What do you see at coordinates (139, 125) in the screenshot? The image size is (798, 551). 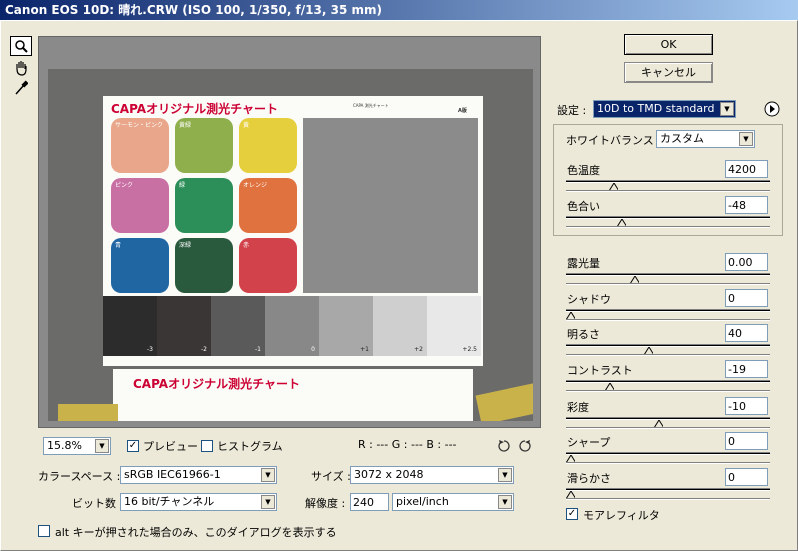 I see `color-patch-label: サーモン・ピンク` at bounding box center [139, 125].